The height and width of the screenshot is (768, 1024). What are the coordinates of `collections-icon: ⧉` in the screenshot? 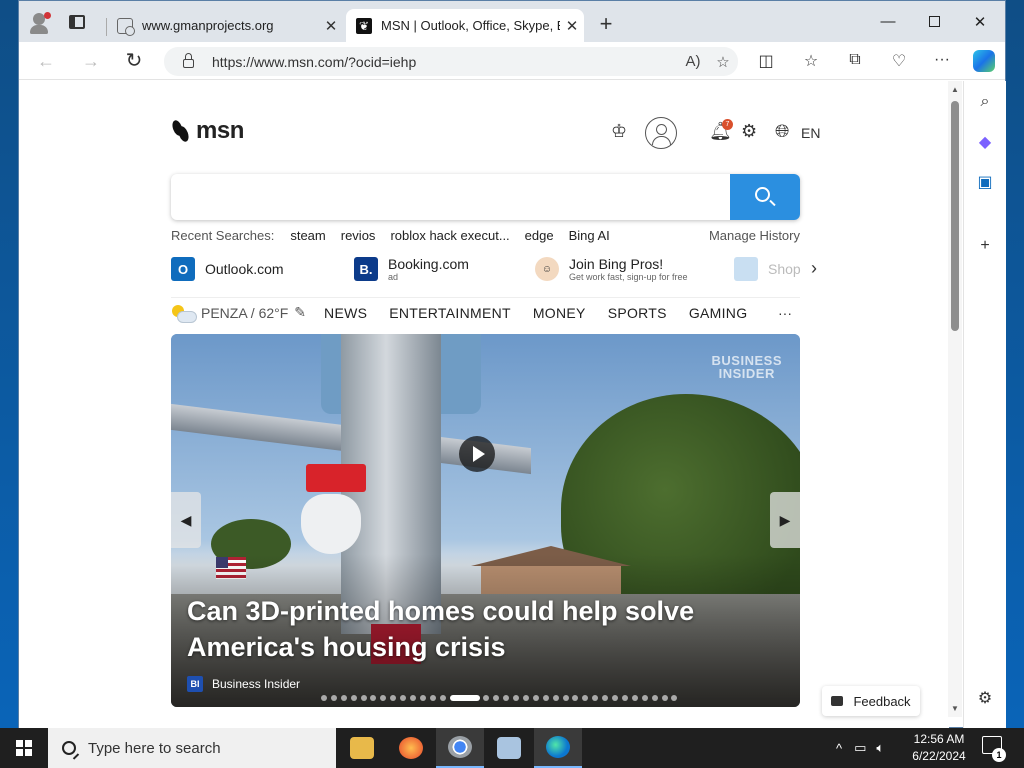 It's located at (855, 61).